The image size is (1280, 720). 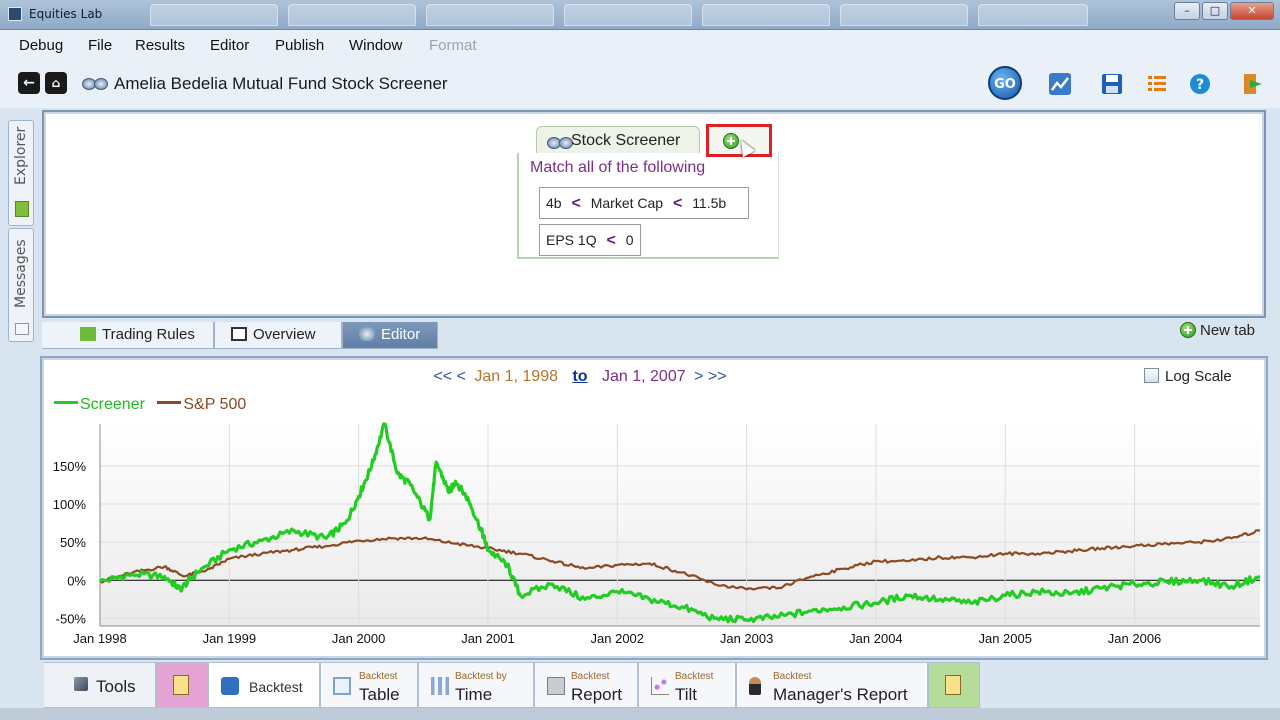 What do you see at coordinates (476, 685) in the screenshot?
I see `backtest-by-time-tab: Backtest by Time` at bounding box center [476, 685].